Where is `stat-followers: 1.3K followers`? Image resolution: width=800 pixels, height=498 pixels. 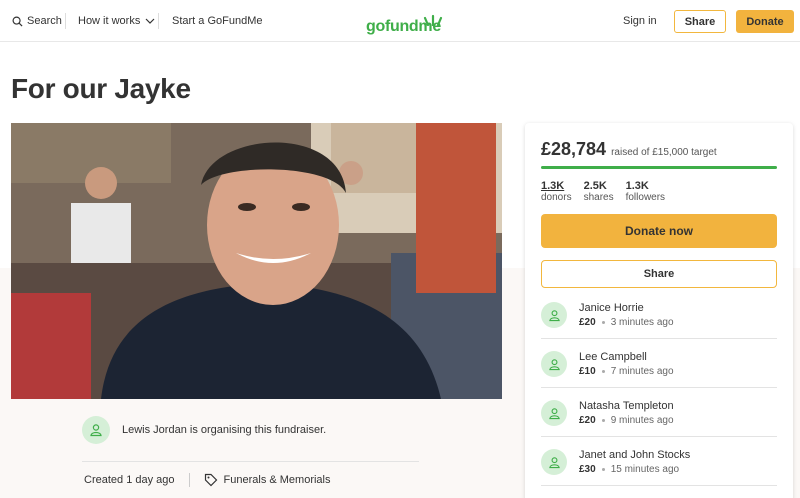 stat-followers: 1.3K followers is located at coordinates (645, 192).